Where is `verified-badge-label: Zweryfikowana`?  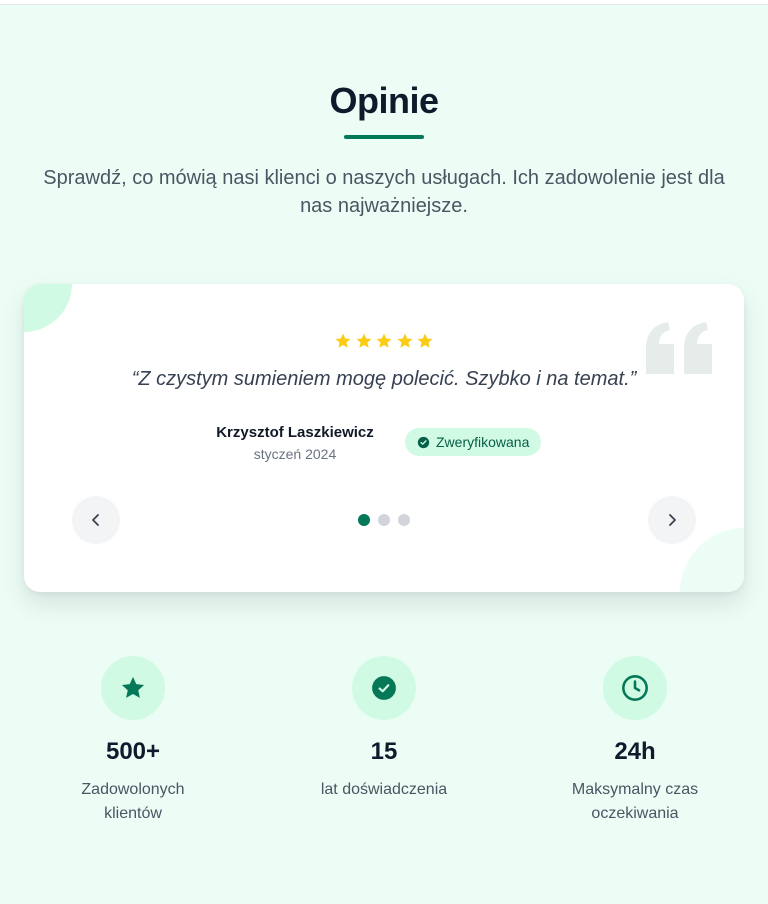 verified-badge-label: Zweryfikowana is located at coordinates (483, 442).